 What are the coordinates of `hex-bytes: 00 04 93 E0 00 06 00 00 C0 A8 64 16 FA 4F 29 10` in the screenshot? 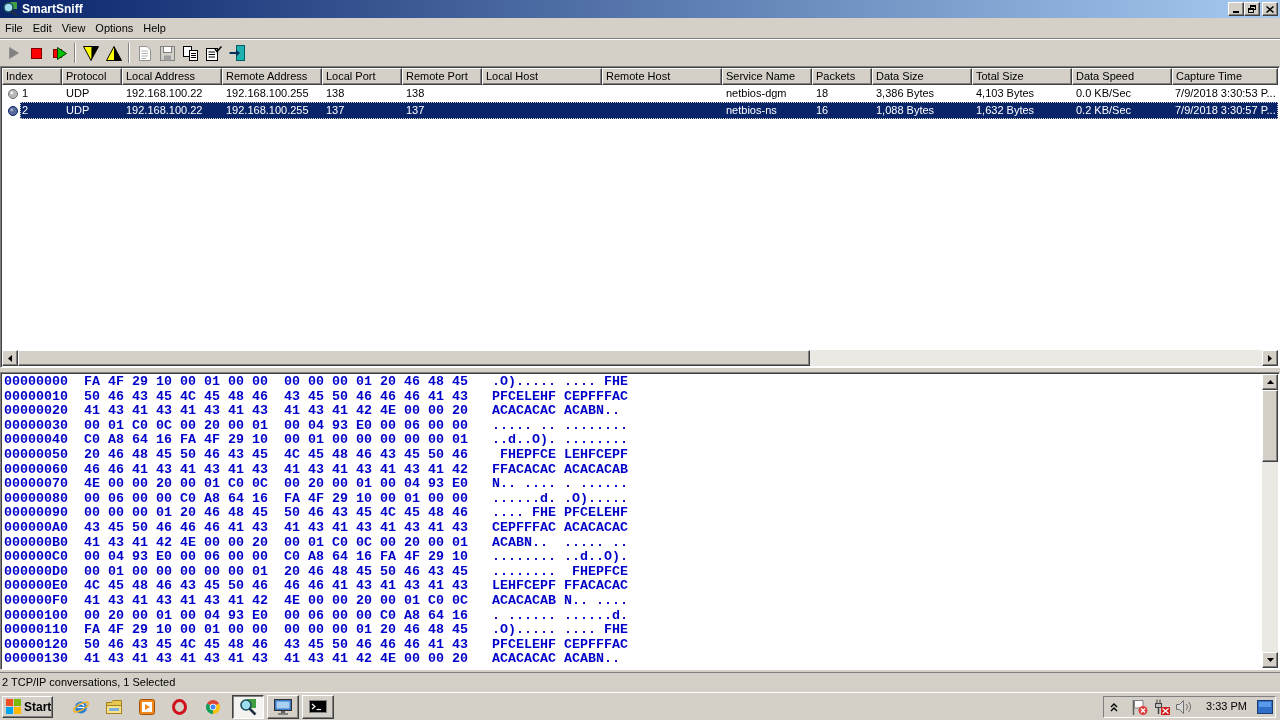 It's located at (276, 557).